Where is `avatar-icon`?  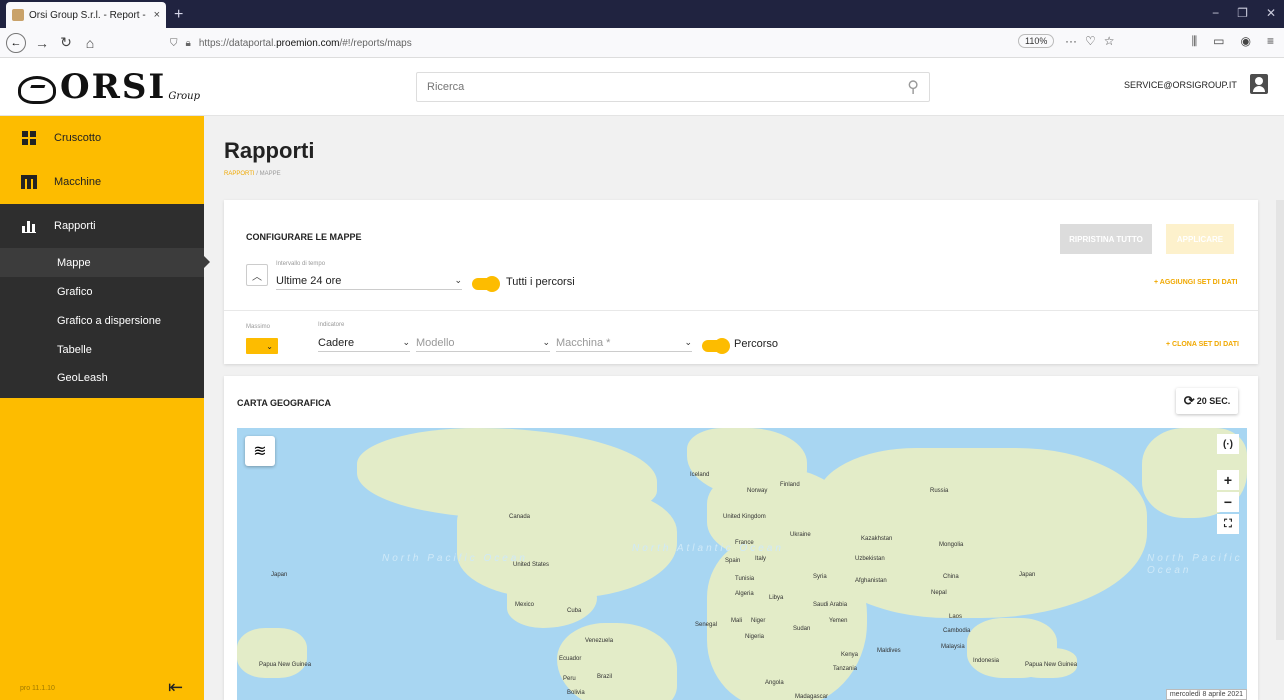
avatar-icon is located at coordinates (1259, 84).